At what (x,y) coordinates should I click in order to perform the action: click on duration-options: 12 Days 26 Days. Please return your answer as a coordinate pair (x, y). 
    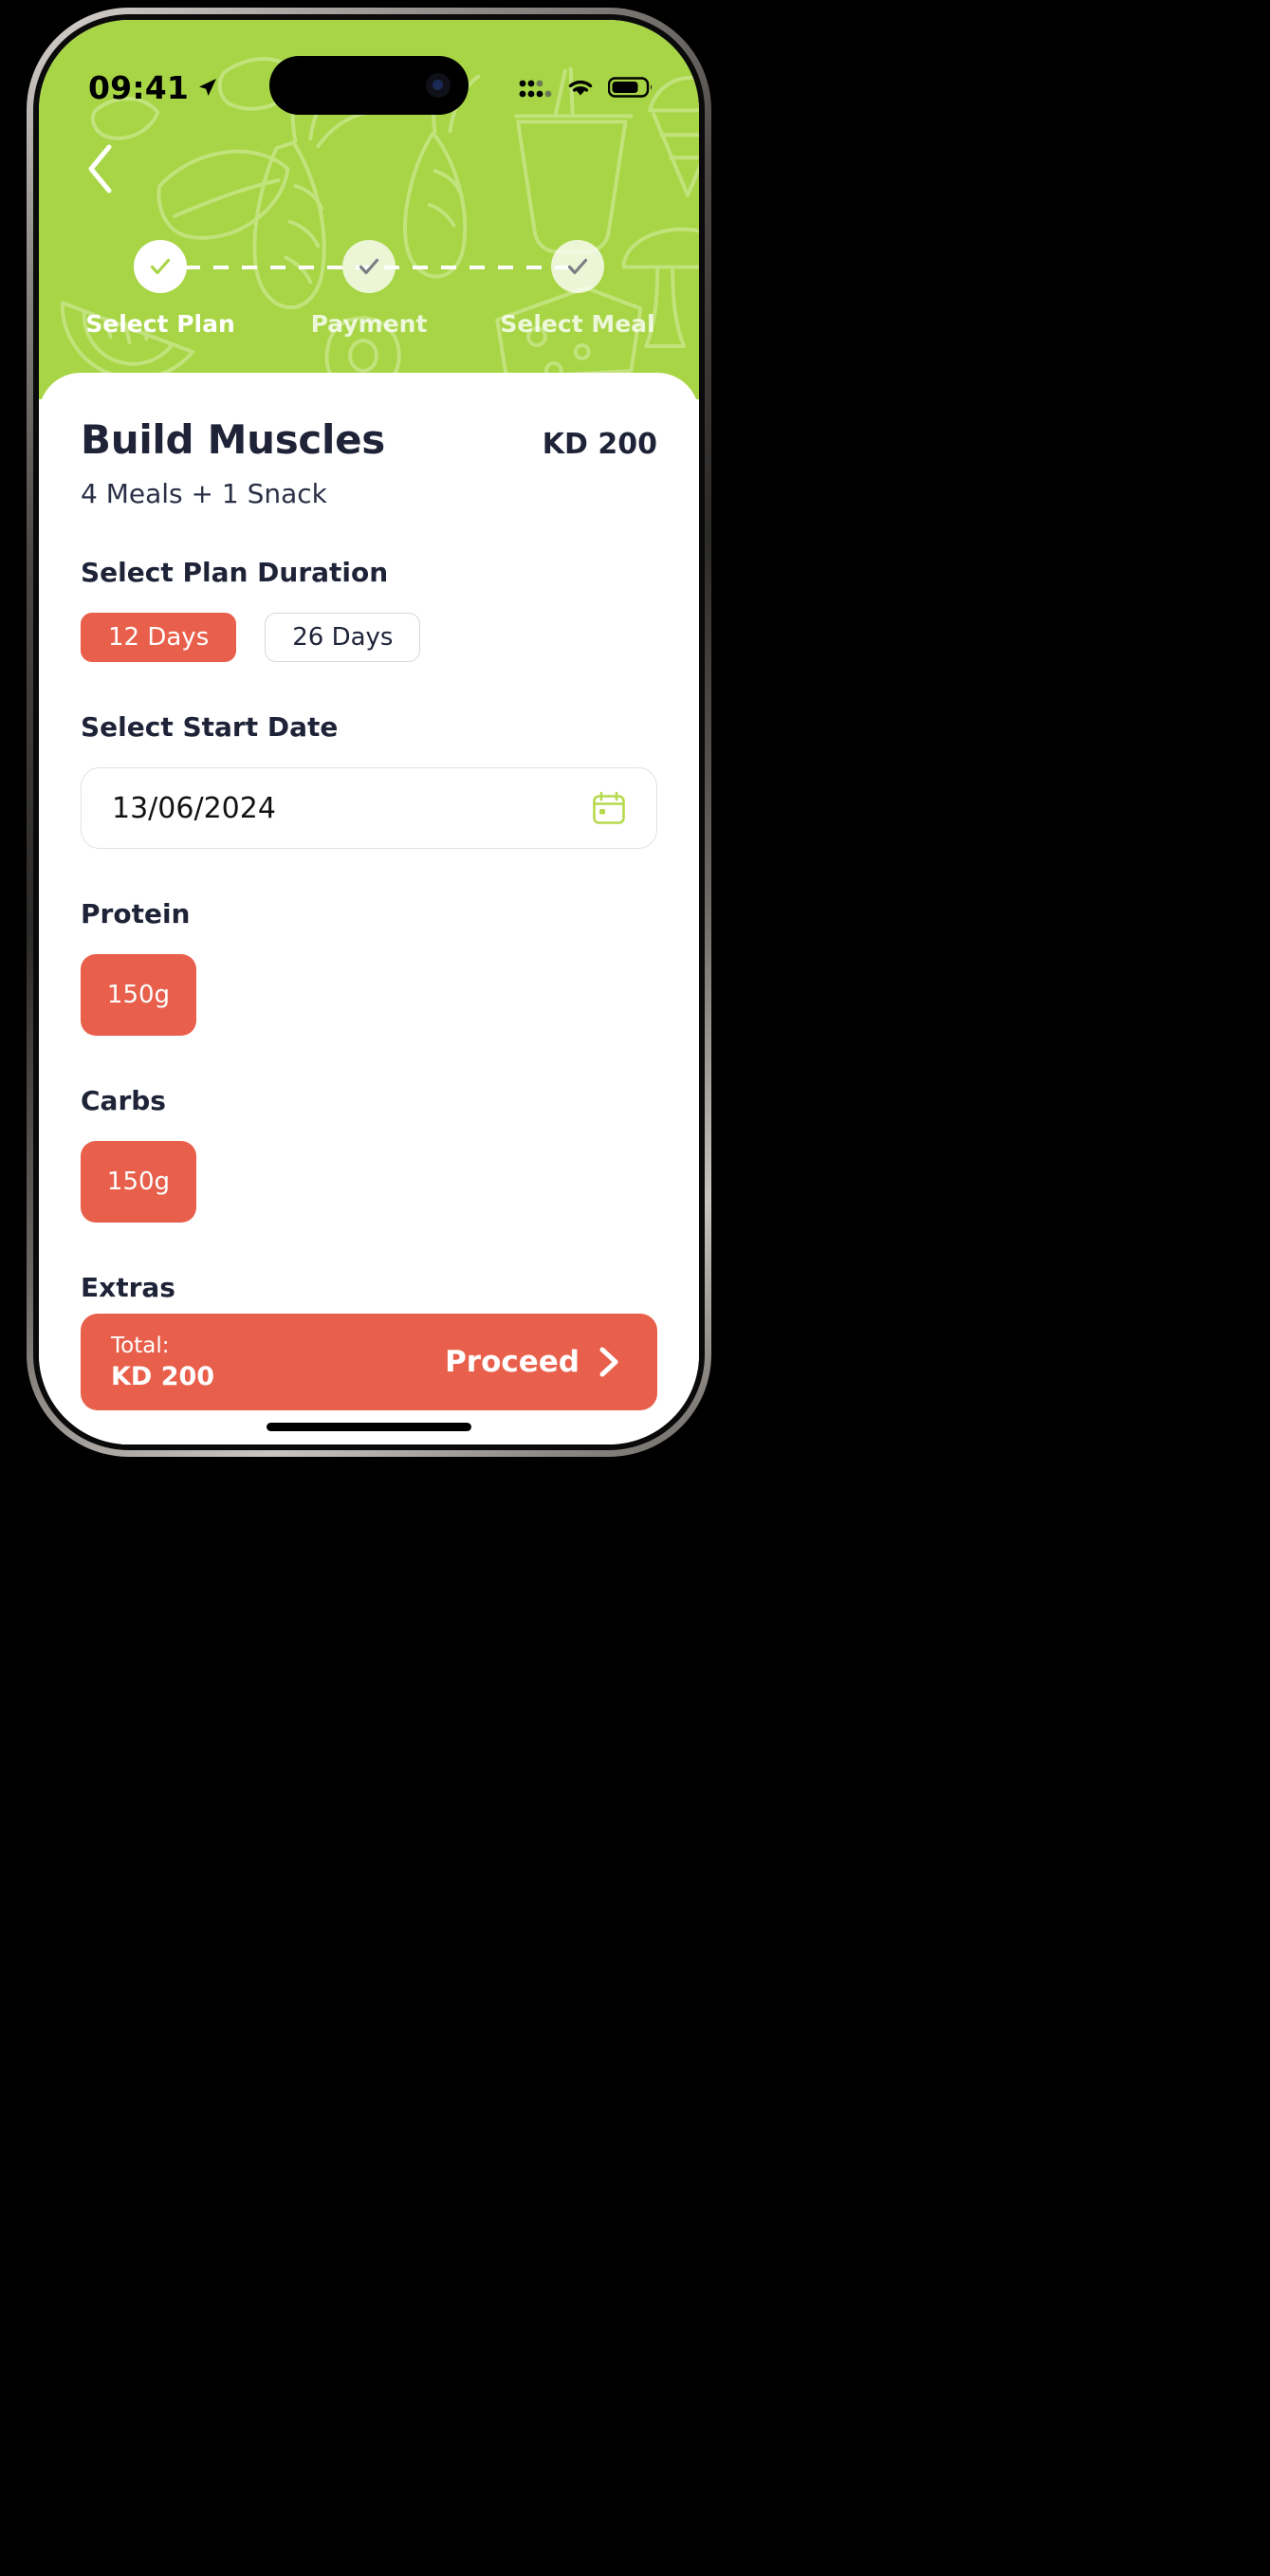
    Looking at the image, I should click on (369, 637).